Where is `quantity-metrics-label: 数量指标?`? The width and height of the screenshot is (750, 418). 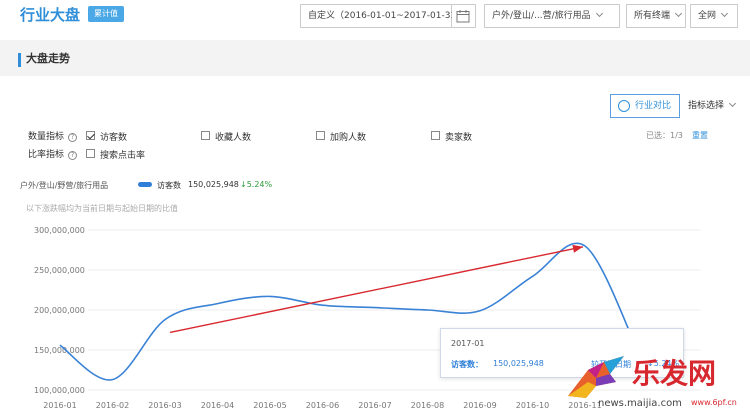
quantity-metrics-label: 数量指标? is located at coordinates (53, 135).